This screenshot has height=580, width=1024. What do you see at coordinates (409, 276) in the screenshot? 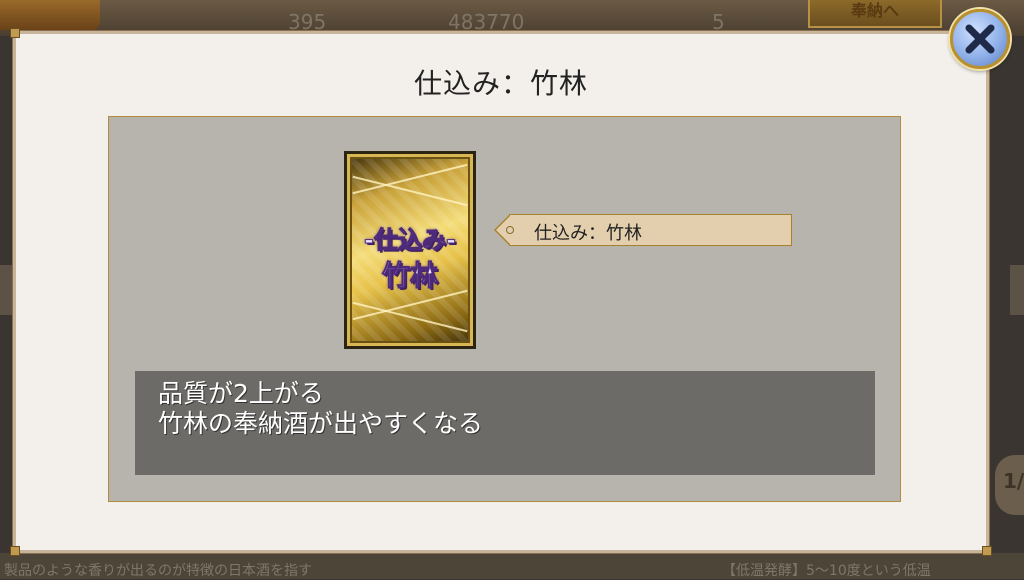
I see `card-title-line2: 竹林` at bounding box center [409, 276].